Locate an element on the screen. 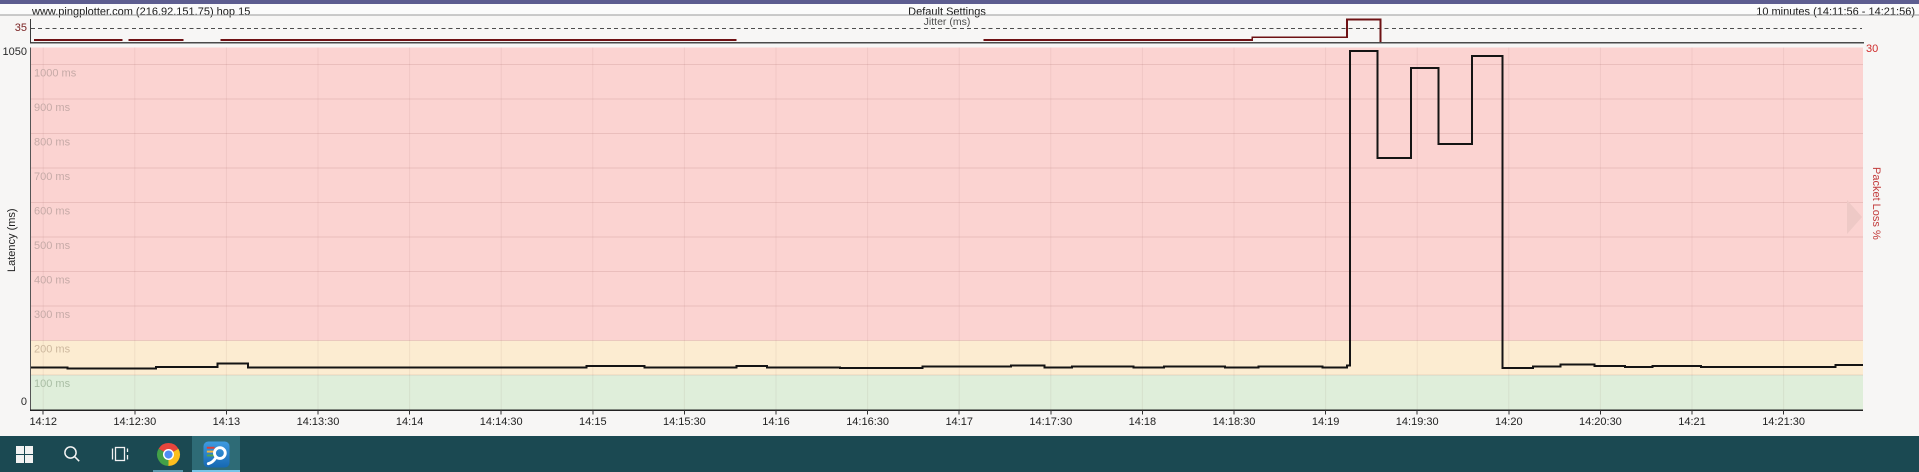 The image size is (1919, 472). search-icon is located at coordinates (72, 454).